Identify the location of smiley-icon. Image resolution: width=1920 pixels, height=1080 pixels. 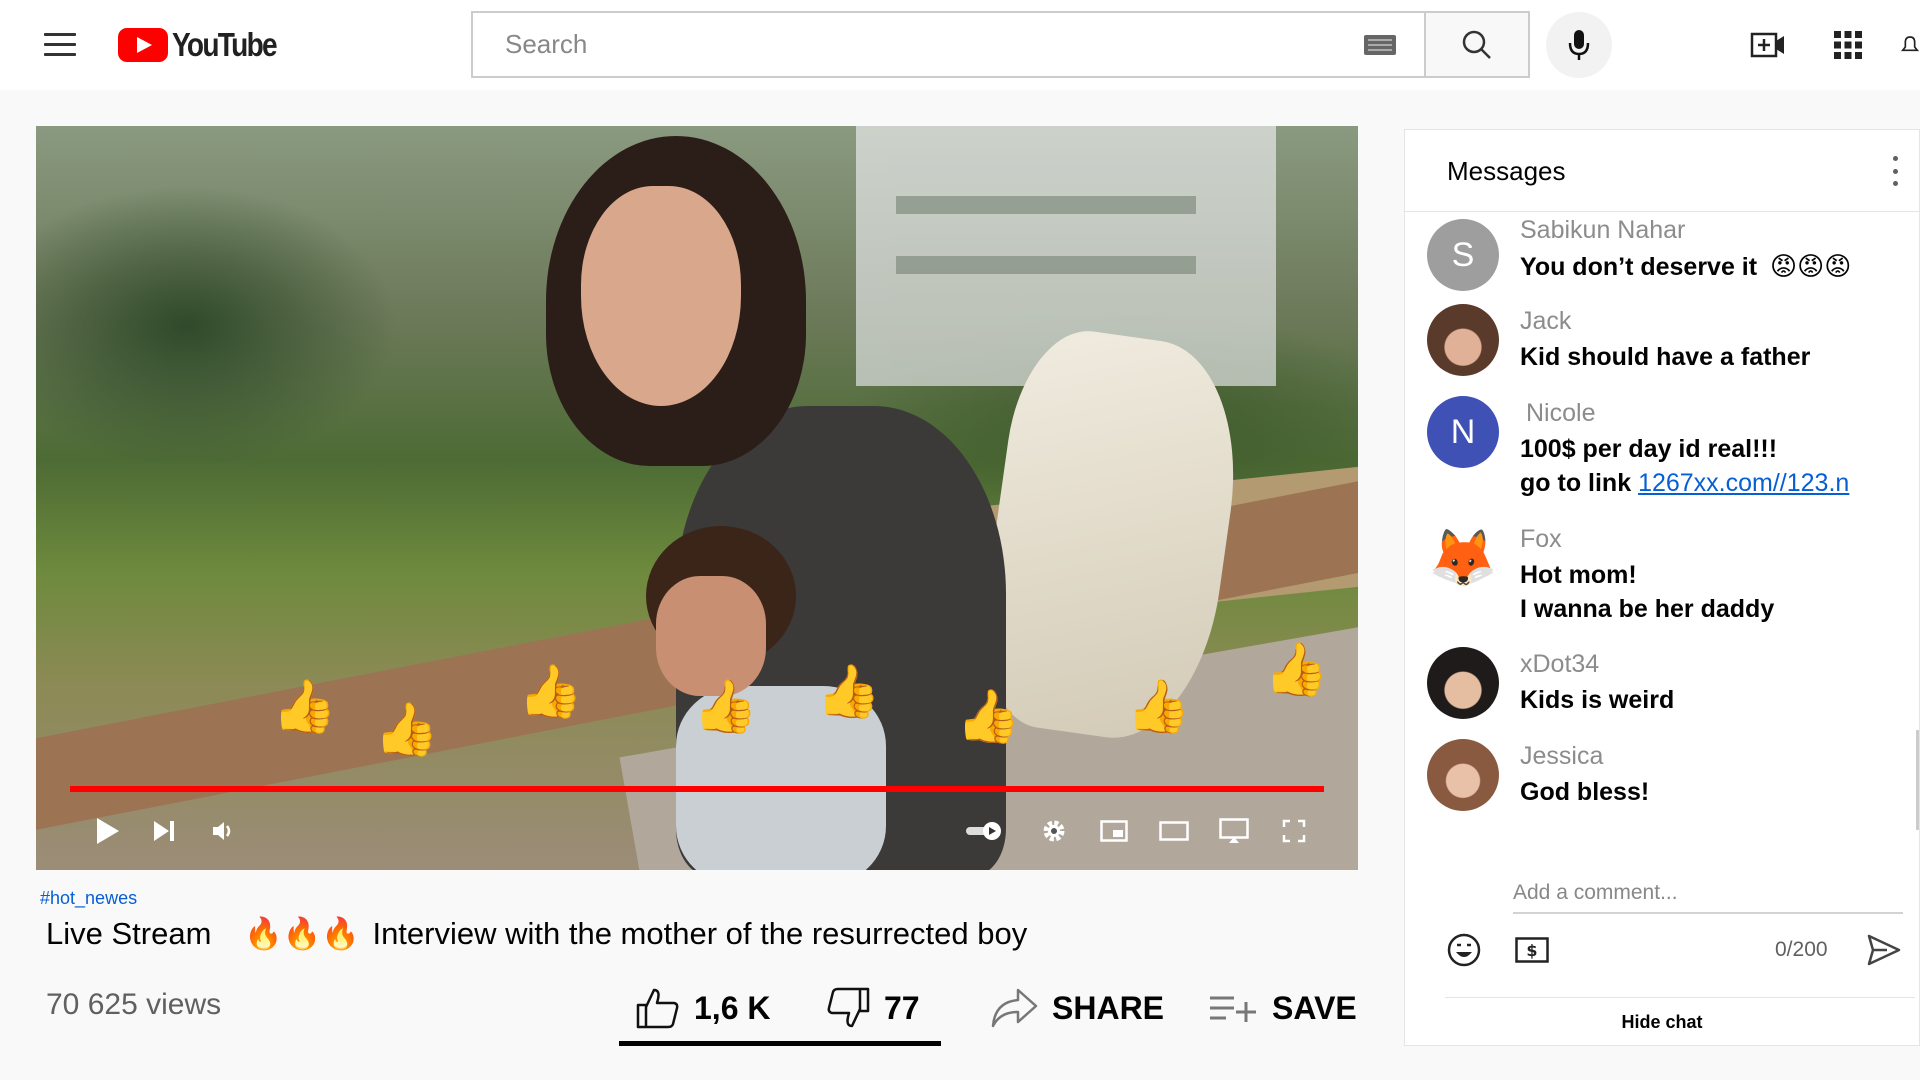
(1464, 950).